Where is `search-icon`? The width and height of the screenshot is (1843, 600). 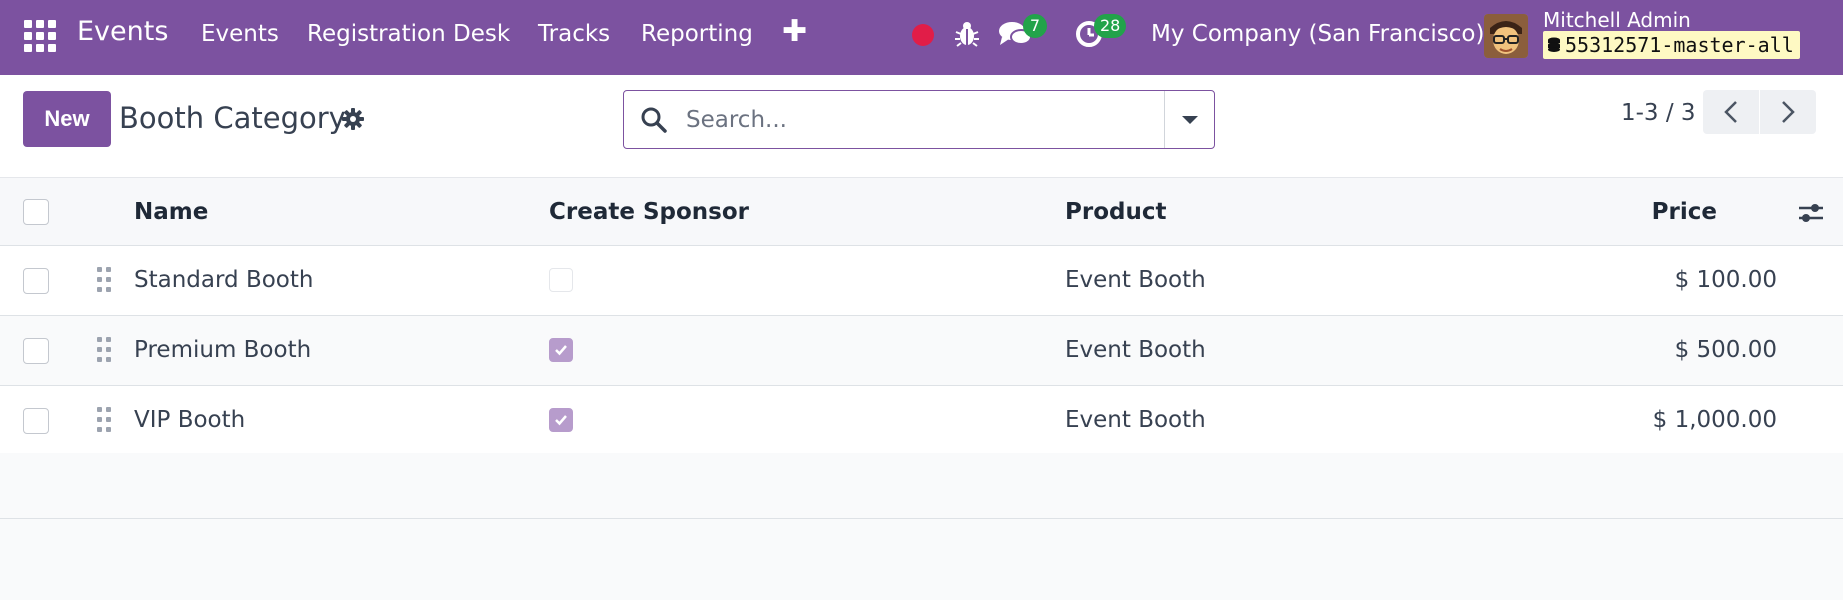 search-icon is located at coordinates (654, 120).